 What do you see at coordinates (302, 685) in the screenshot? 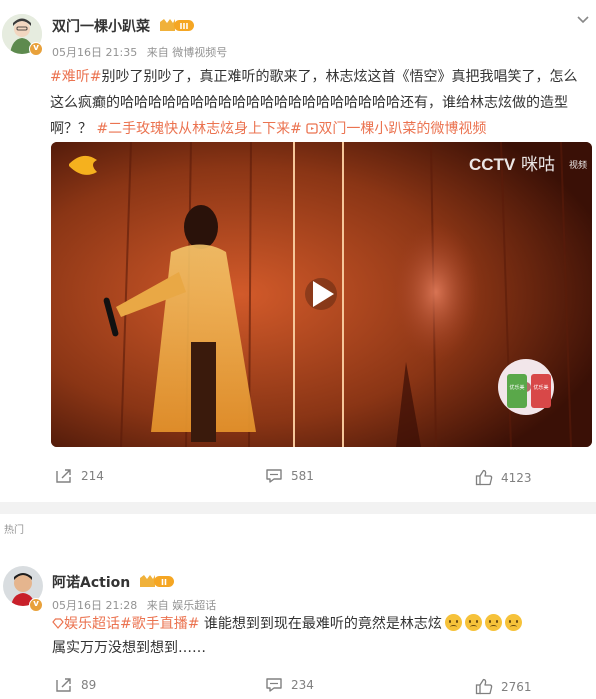
I see `comment-reply-count: 234` at bounding box center [302, 685].